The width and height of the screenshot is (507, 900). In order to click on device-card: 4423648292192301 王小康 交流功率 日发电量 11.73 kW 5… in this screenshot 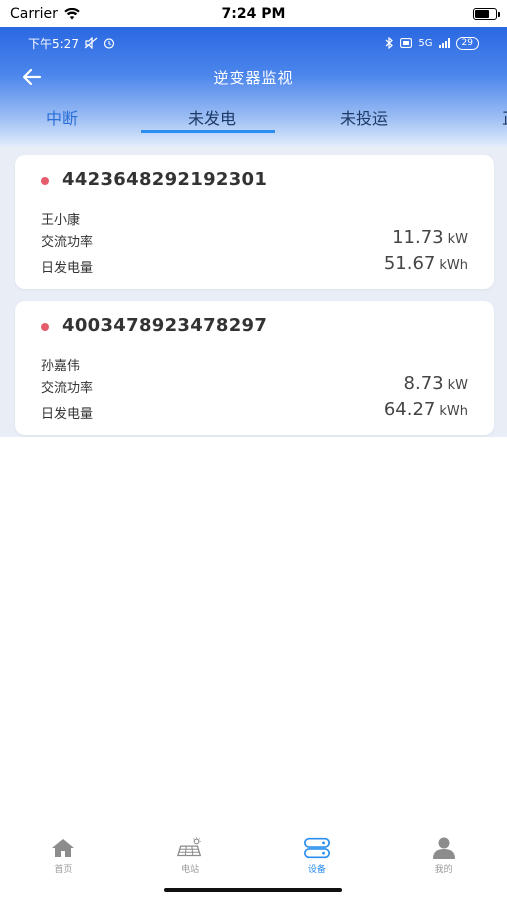, I will do `click(254, 222)`.